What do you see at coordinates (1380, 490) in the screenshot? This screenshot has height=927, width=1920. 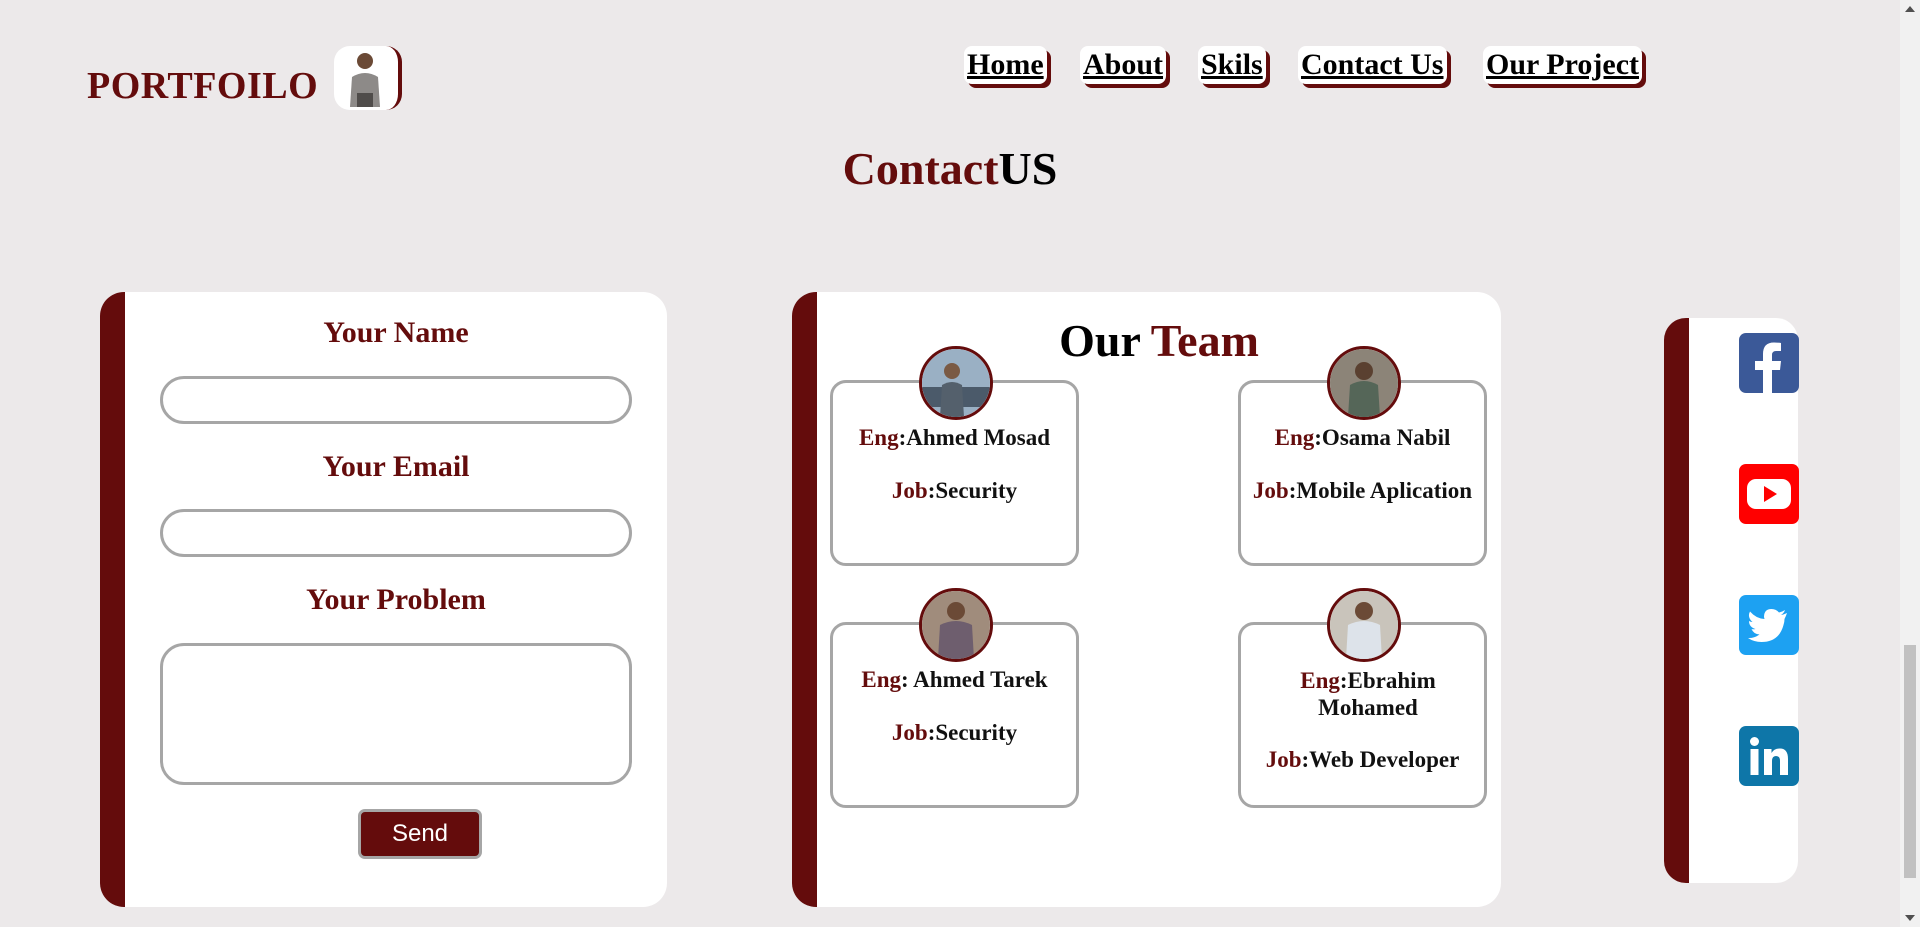 I see `member-job-value: :Mobile Aplication` at bounding box center [1380, 490].